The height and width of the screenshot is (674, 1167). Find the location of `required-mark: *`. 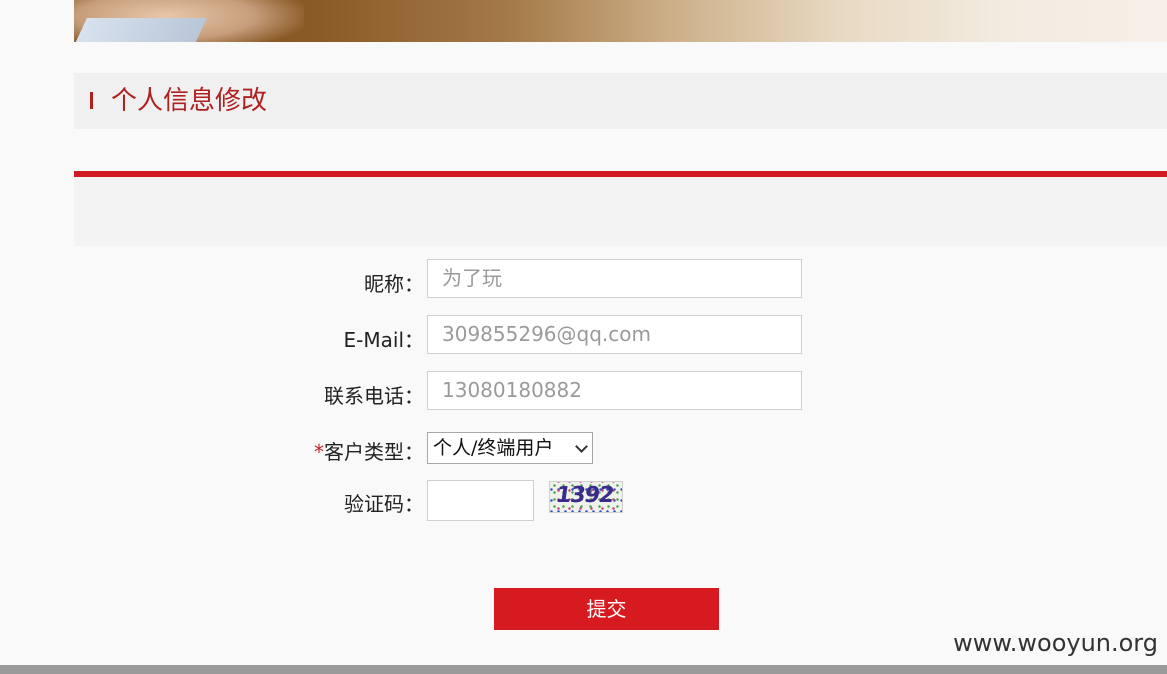

required-mark: * is located at coordinates (319, 452).